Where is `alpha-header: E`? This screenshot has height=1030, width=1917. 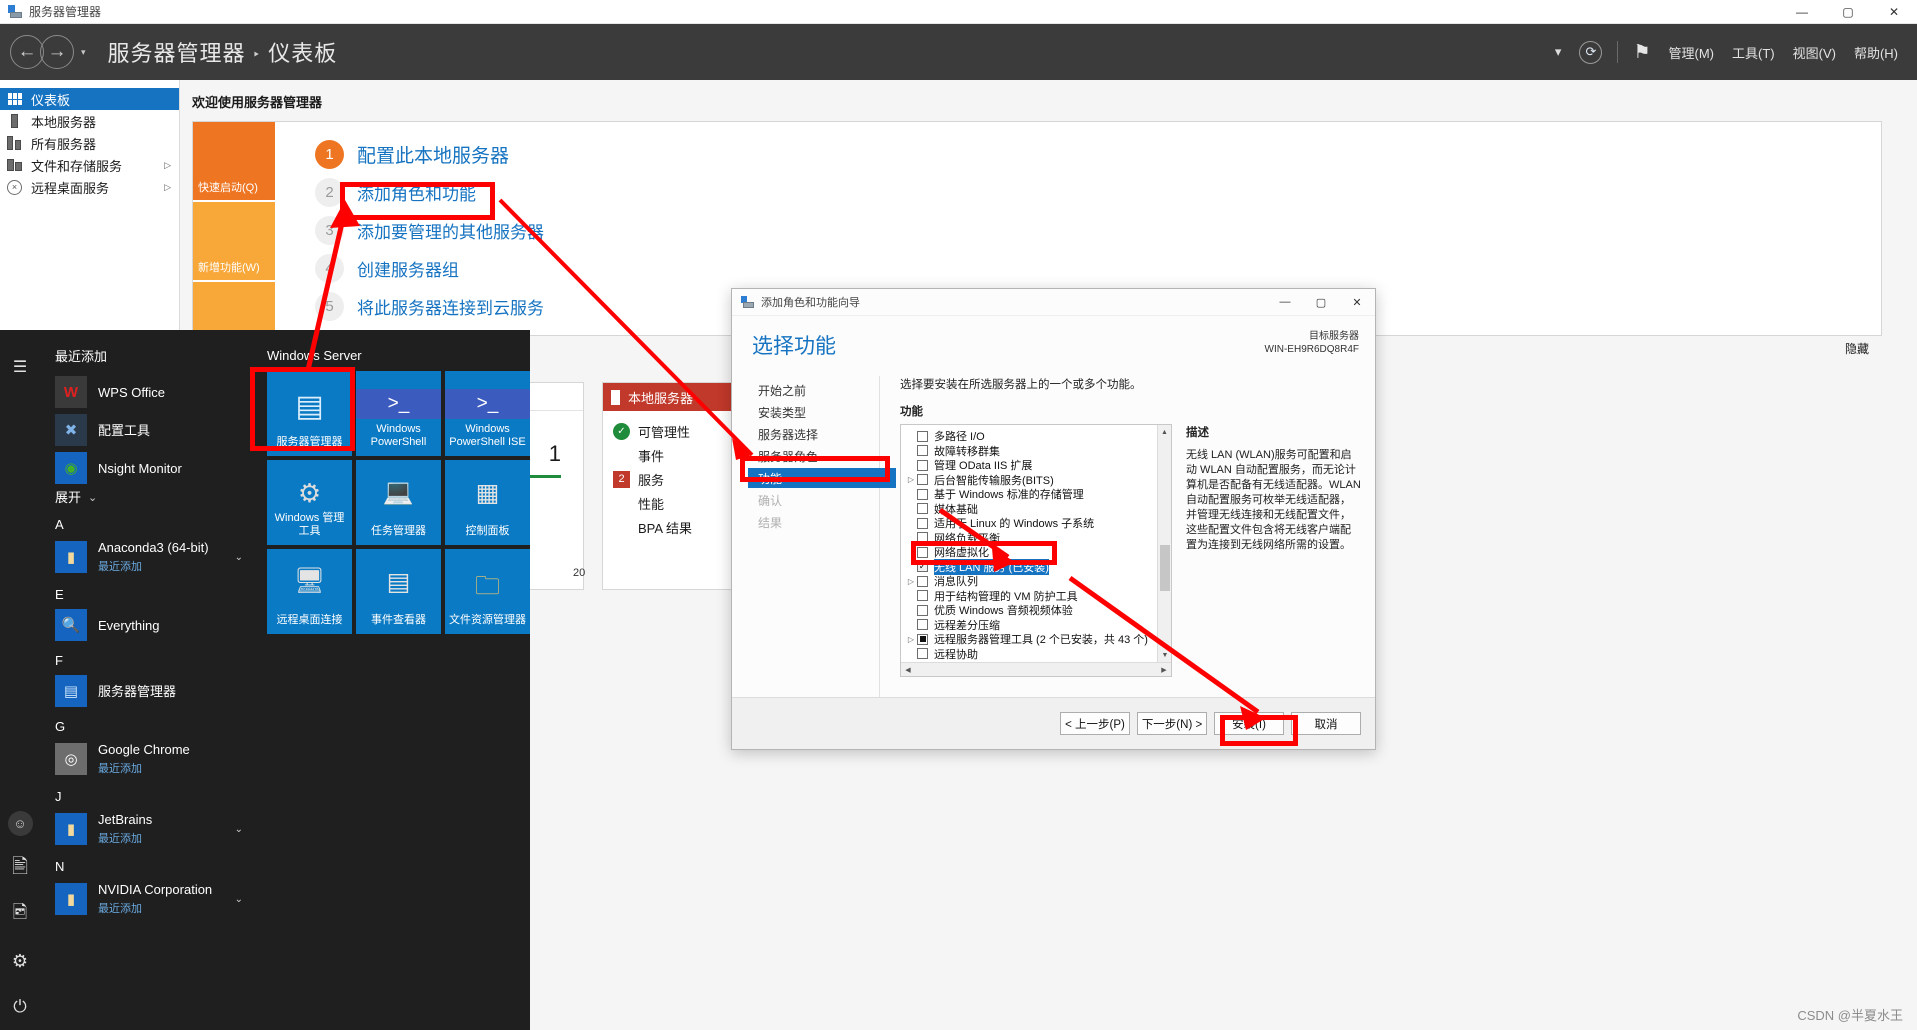
alpha-header: E is located at coordinates (146, 592).